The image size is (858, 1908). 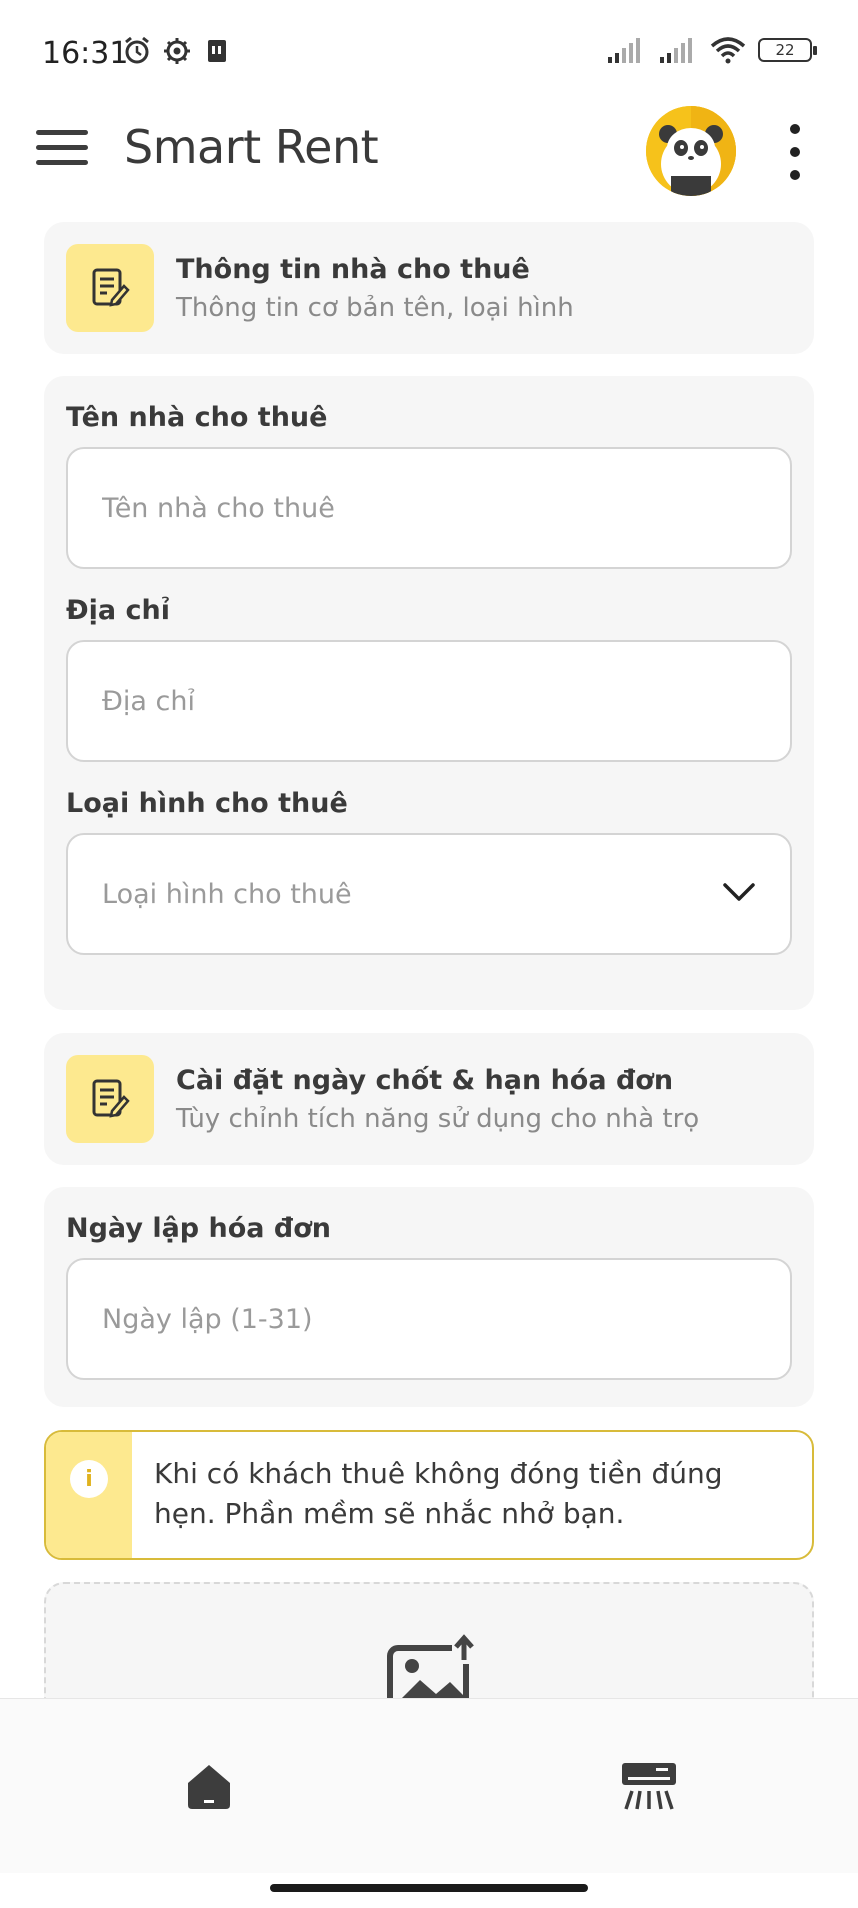 What do you see at coordinates (795, 152) in the screenshot?
I see `kebab-menu-icon` at bounding box center [795, 152].